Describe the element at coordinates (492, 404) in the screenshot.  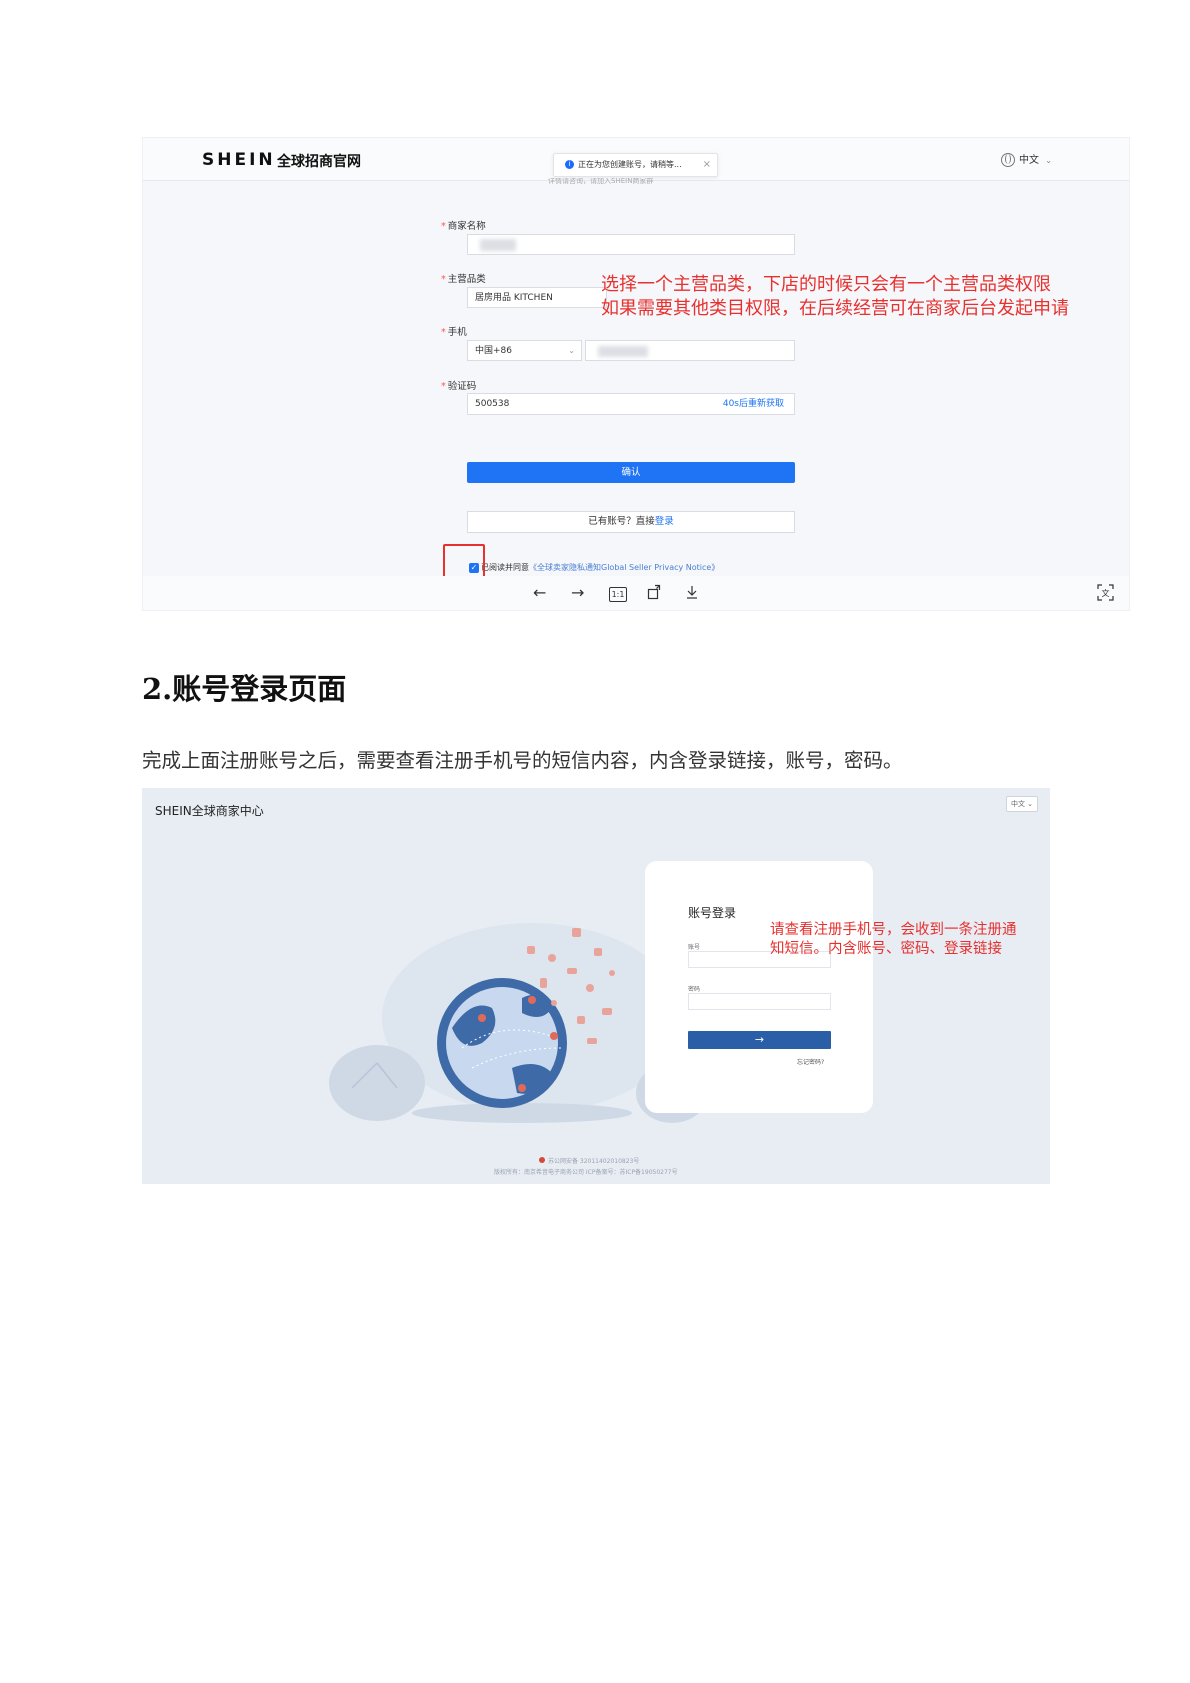
I see `code-value: 500538` at that location.